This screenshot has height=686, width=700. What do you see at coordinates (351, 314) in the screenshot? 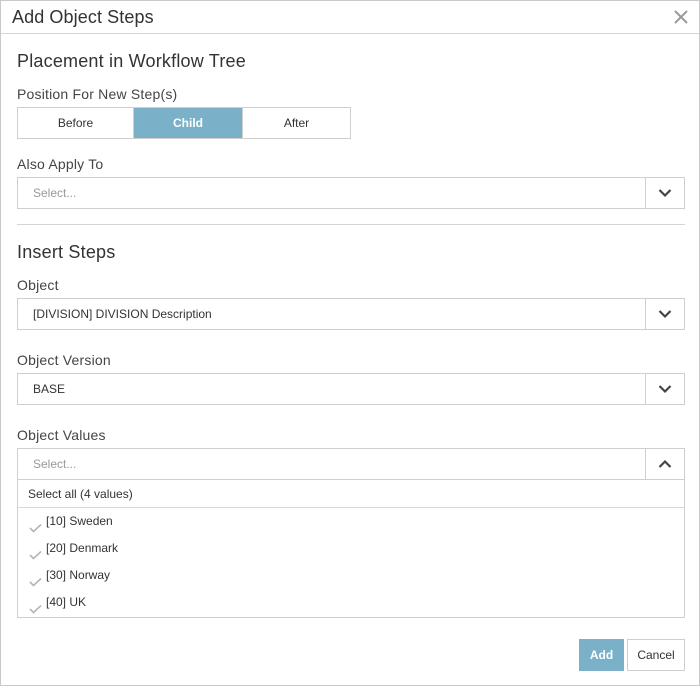
I see `object-select: [DIVISION] DIVISION Description` at bounding box center [351, 314].